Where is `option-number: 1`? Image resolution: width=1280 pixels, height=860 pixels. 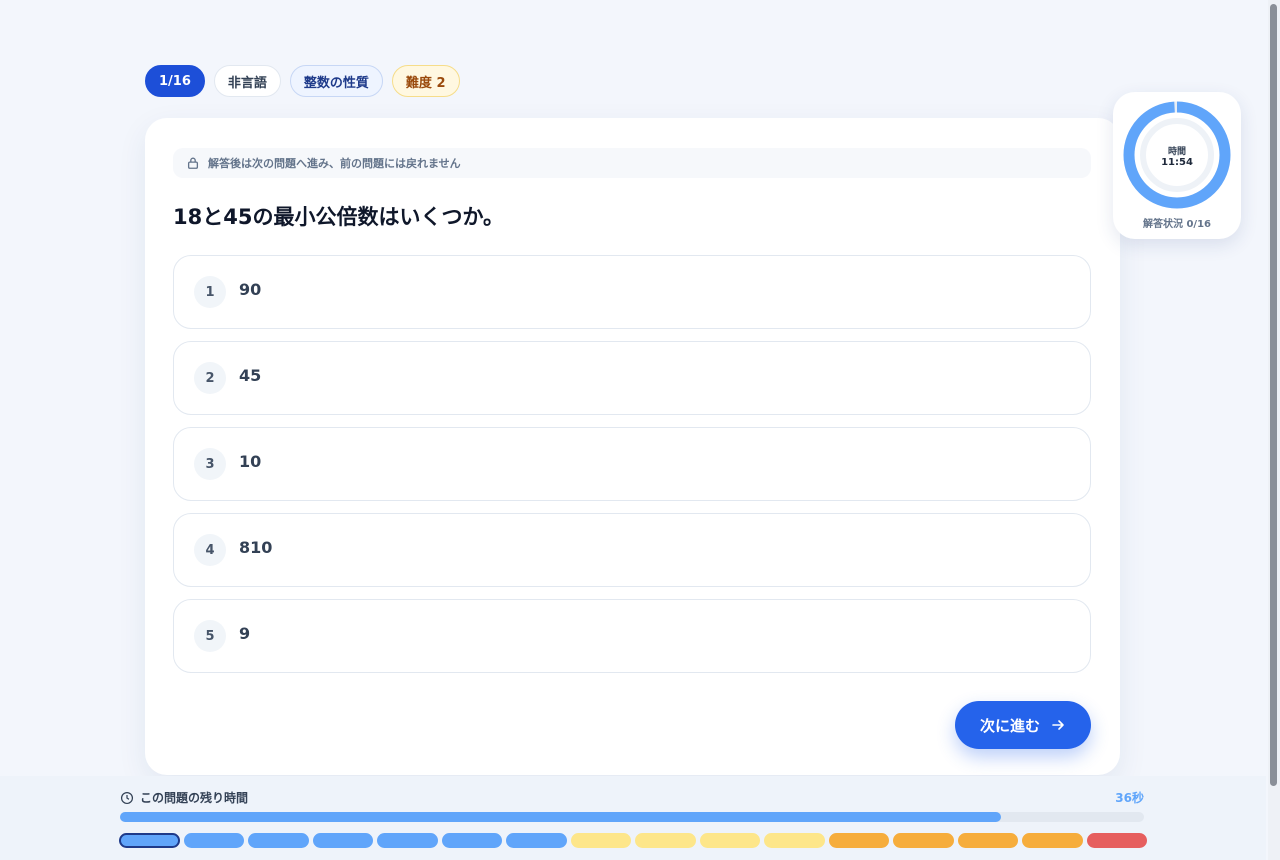 option-number: 1 is located at coordinates (210, 292).